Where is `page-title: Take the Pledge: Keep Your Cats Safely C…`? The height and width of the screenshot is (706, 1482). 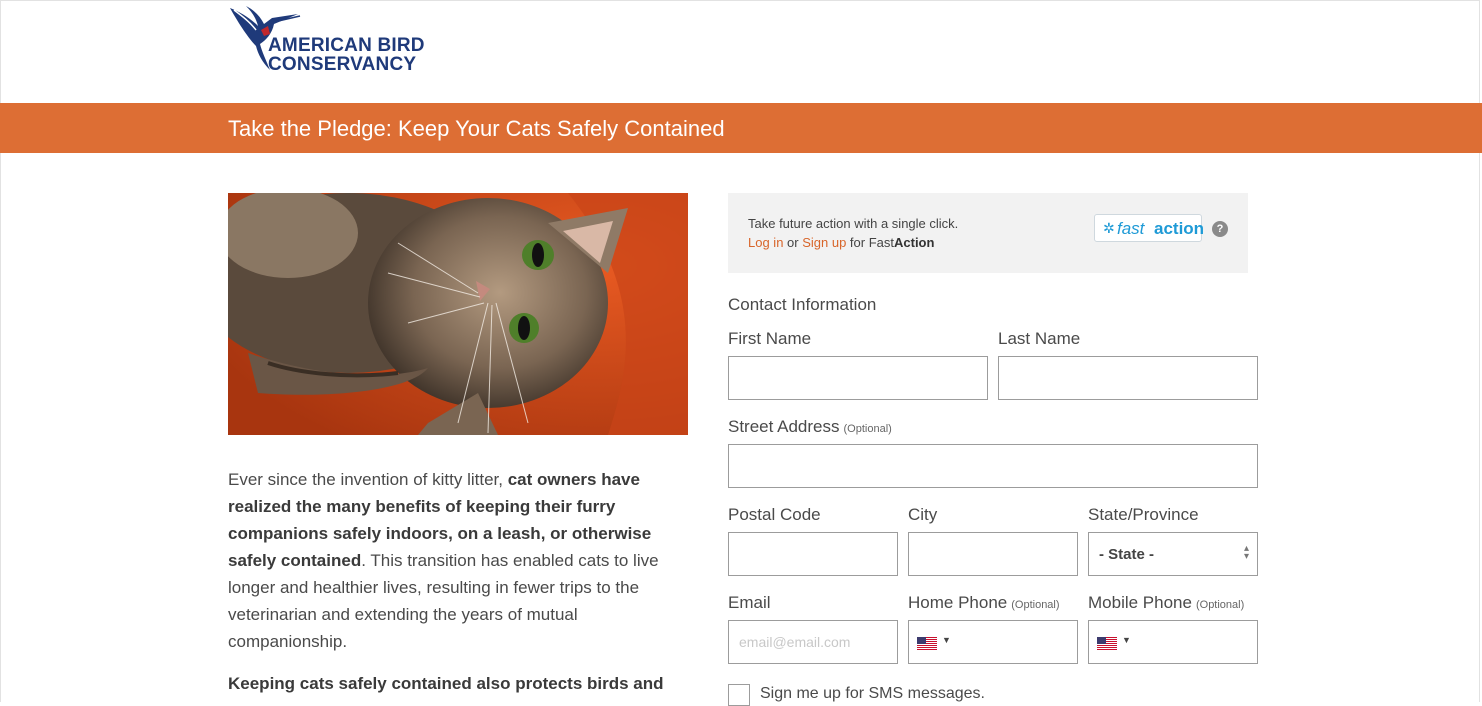
page-title: Take the Pledge: Keep Your Cats Safely C… is located at coordinates (476, 128).